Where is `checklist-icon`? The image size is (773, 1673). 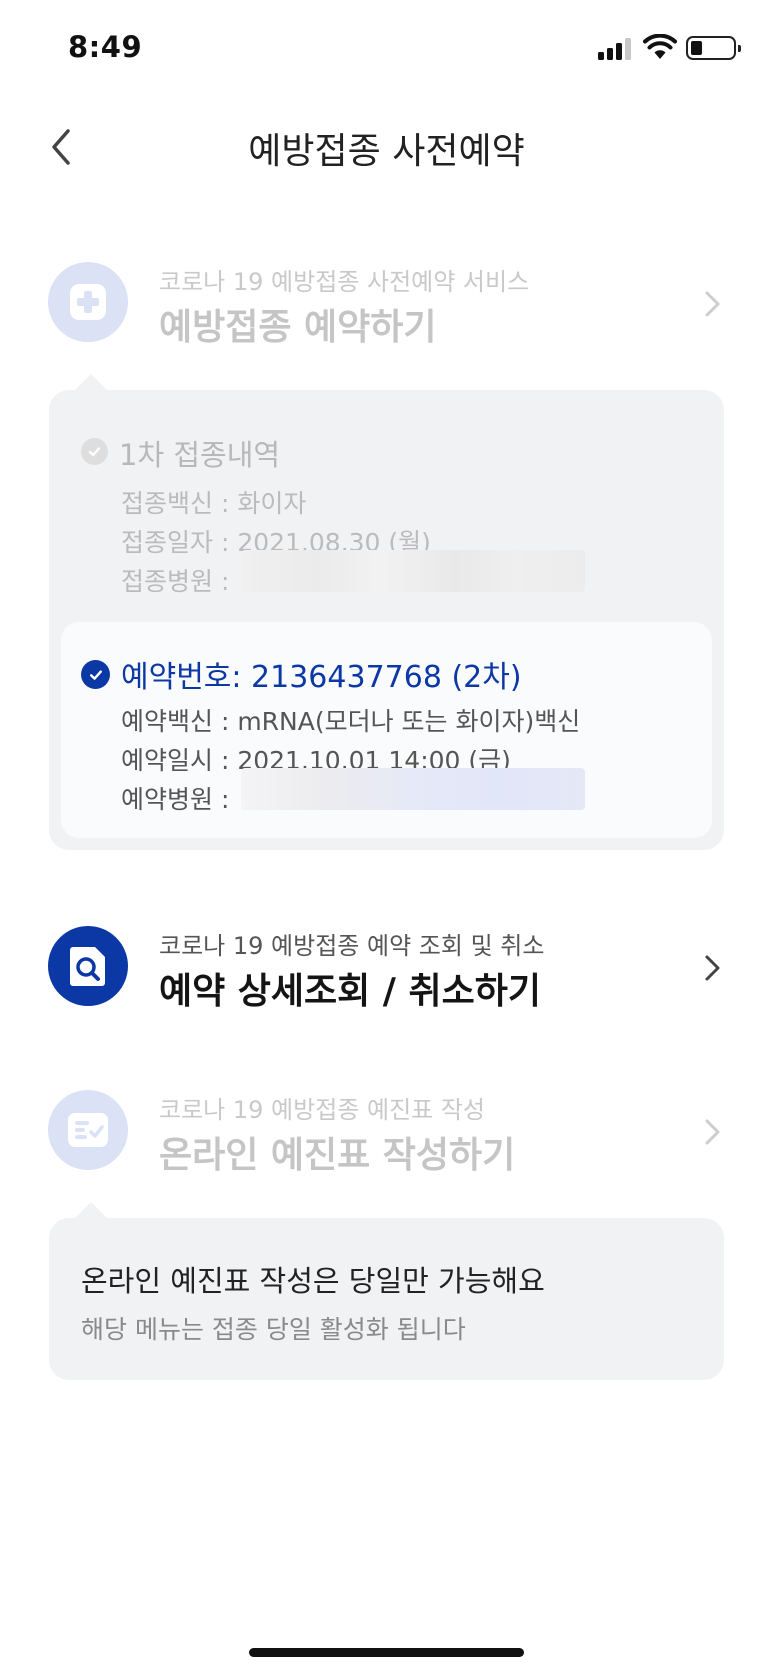 checklist-icon is located at coordinates (88, 1130).